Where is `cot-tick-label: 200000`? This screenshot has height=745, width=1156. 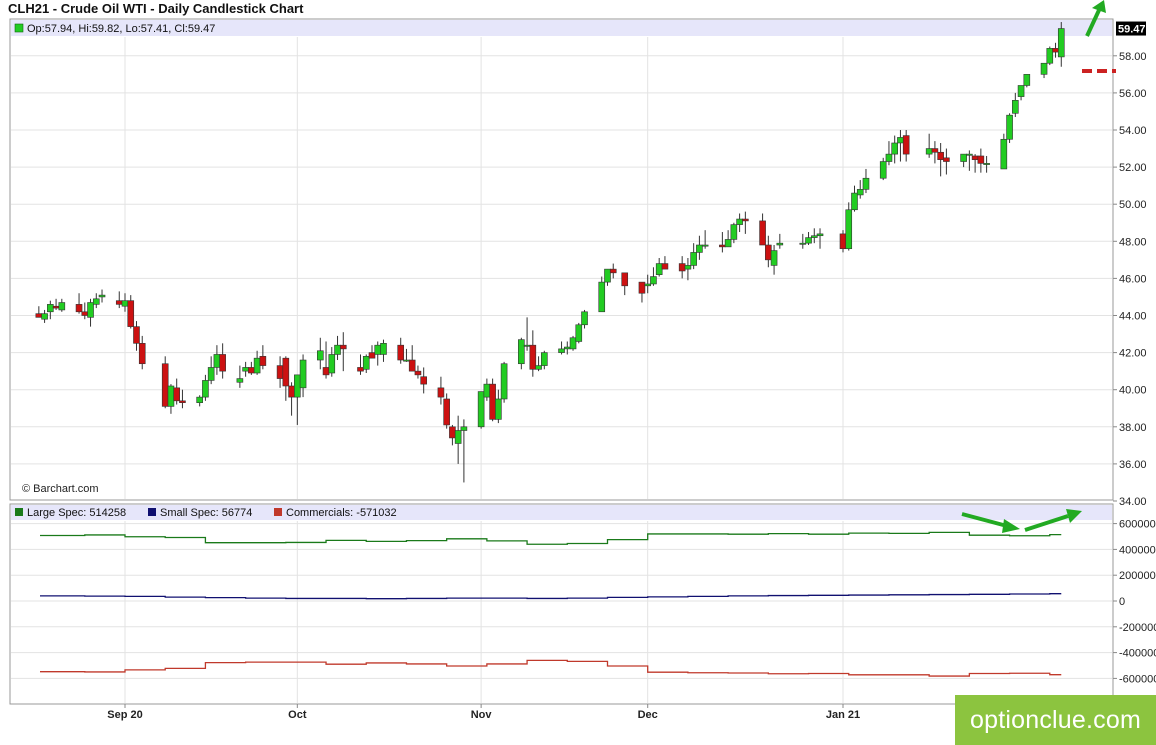
cot-tick-label: 200000 is located at coordinates (1137, 576).